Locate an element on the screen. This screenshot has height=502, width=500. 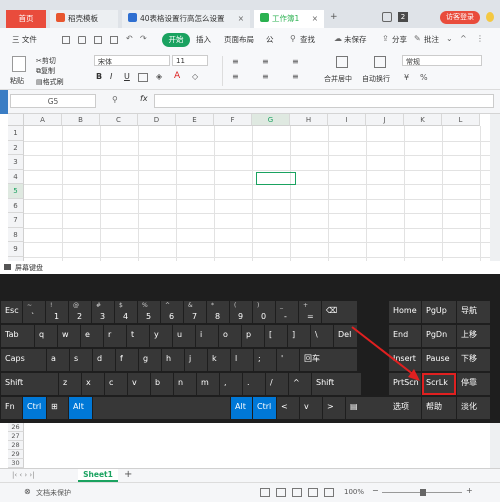
chevron-down-icon: ⌄ is located at coordinates (449, 38).